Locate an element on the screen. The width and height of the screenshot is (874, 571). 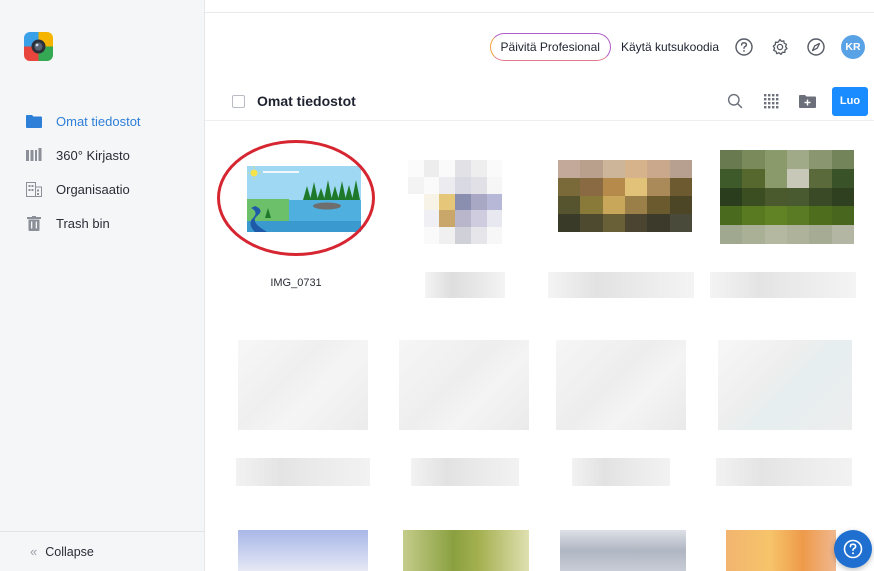
invite-code-link: Käytä kutsukoodia is located at coordinates (670, 47).